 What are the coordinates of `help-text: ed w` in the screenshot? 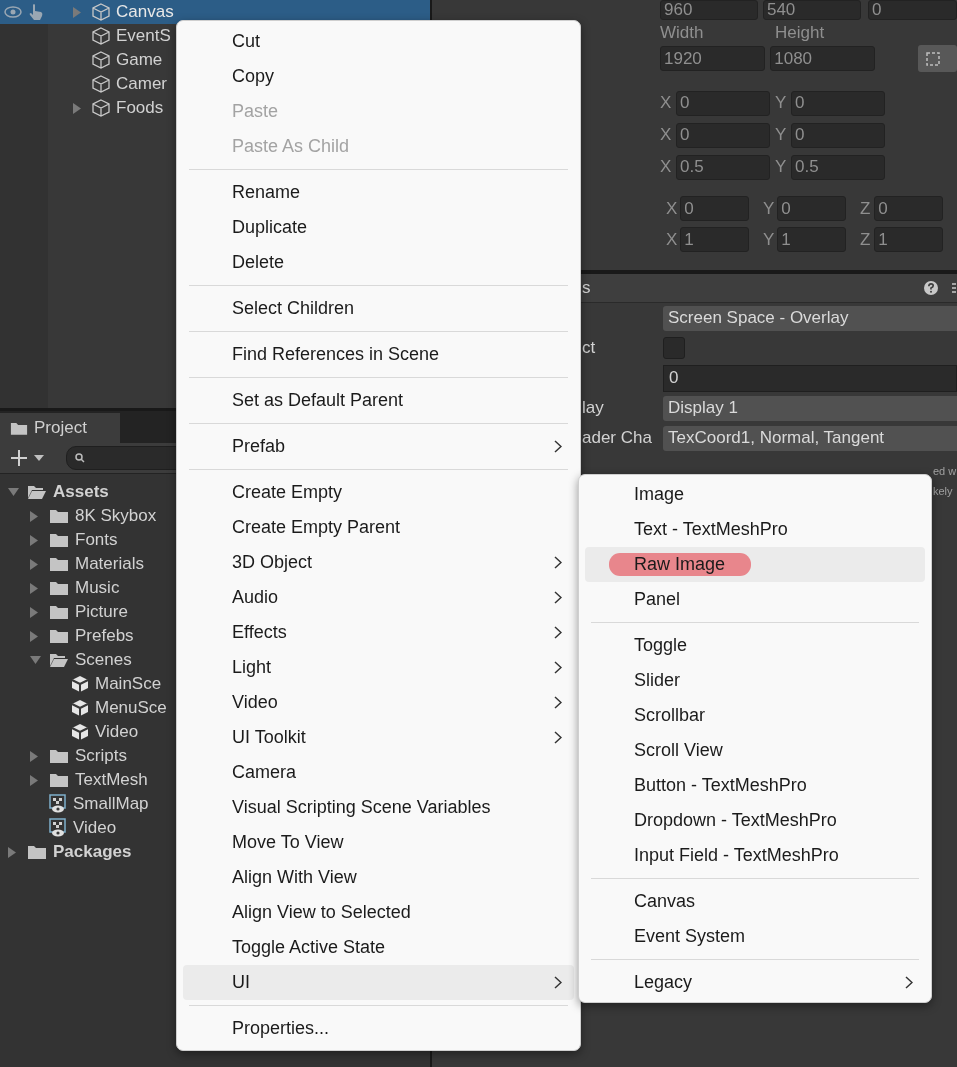 It's located at (945, 471).